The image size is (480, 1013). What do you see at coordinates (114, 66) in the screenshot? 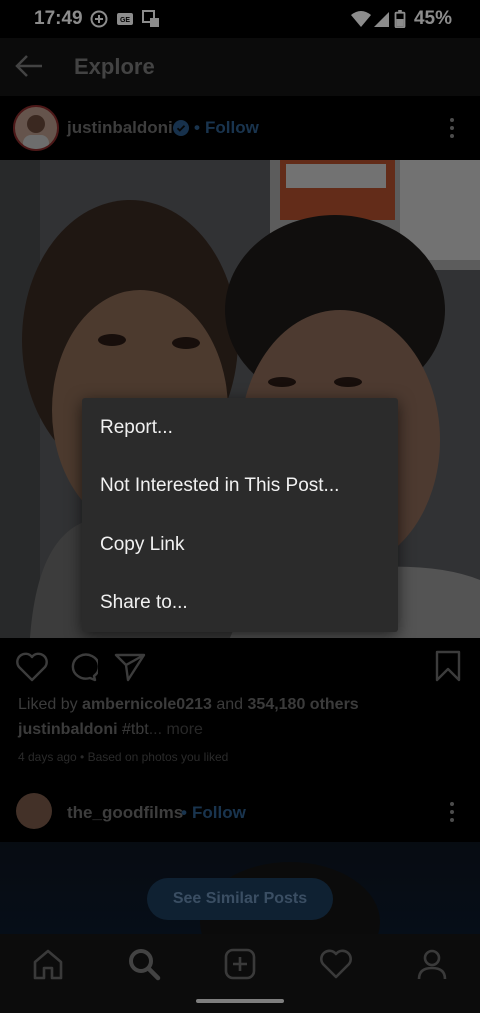
I see `page-title: Explore` at bounding box center [114, 66].